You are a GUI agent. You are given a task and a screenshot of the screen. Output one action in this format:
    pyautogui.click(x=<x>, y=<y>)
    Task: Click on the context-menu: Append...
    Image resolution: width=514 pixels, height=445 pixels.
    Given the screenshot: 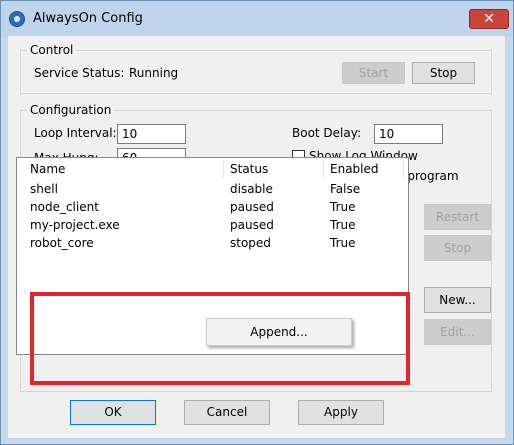 What is the action you would take?
    pyautogui.click(x=279, y=332)
    